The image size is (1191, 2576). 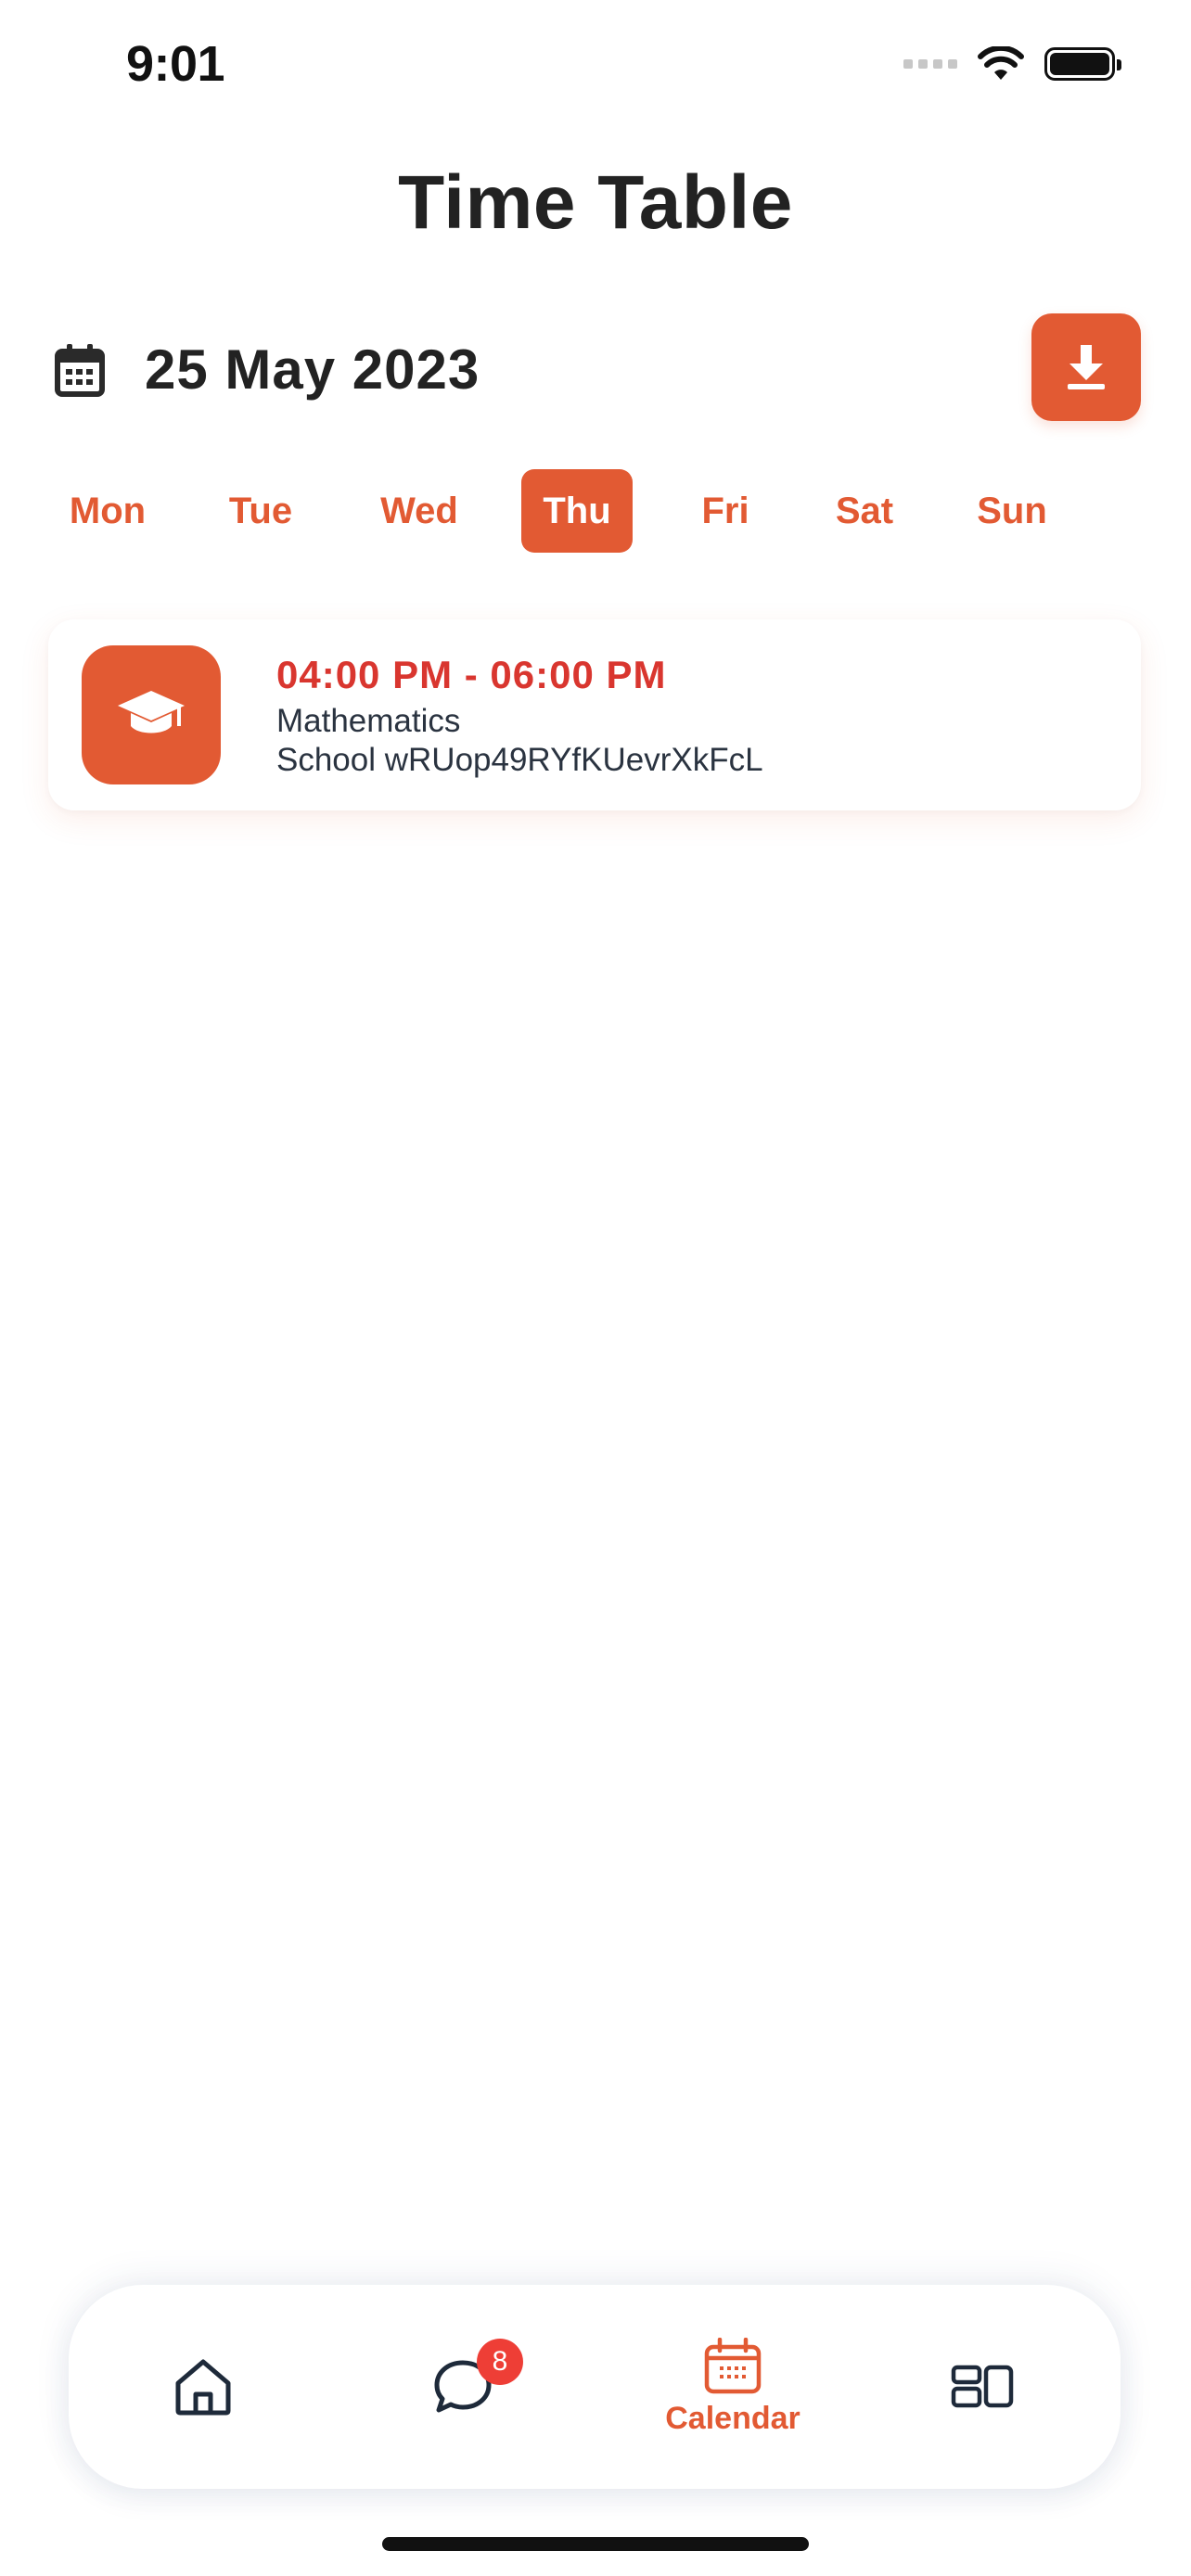 I want to click on status-icons, so click(x=1012, y=64).